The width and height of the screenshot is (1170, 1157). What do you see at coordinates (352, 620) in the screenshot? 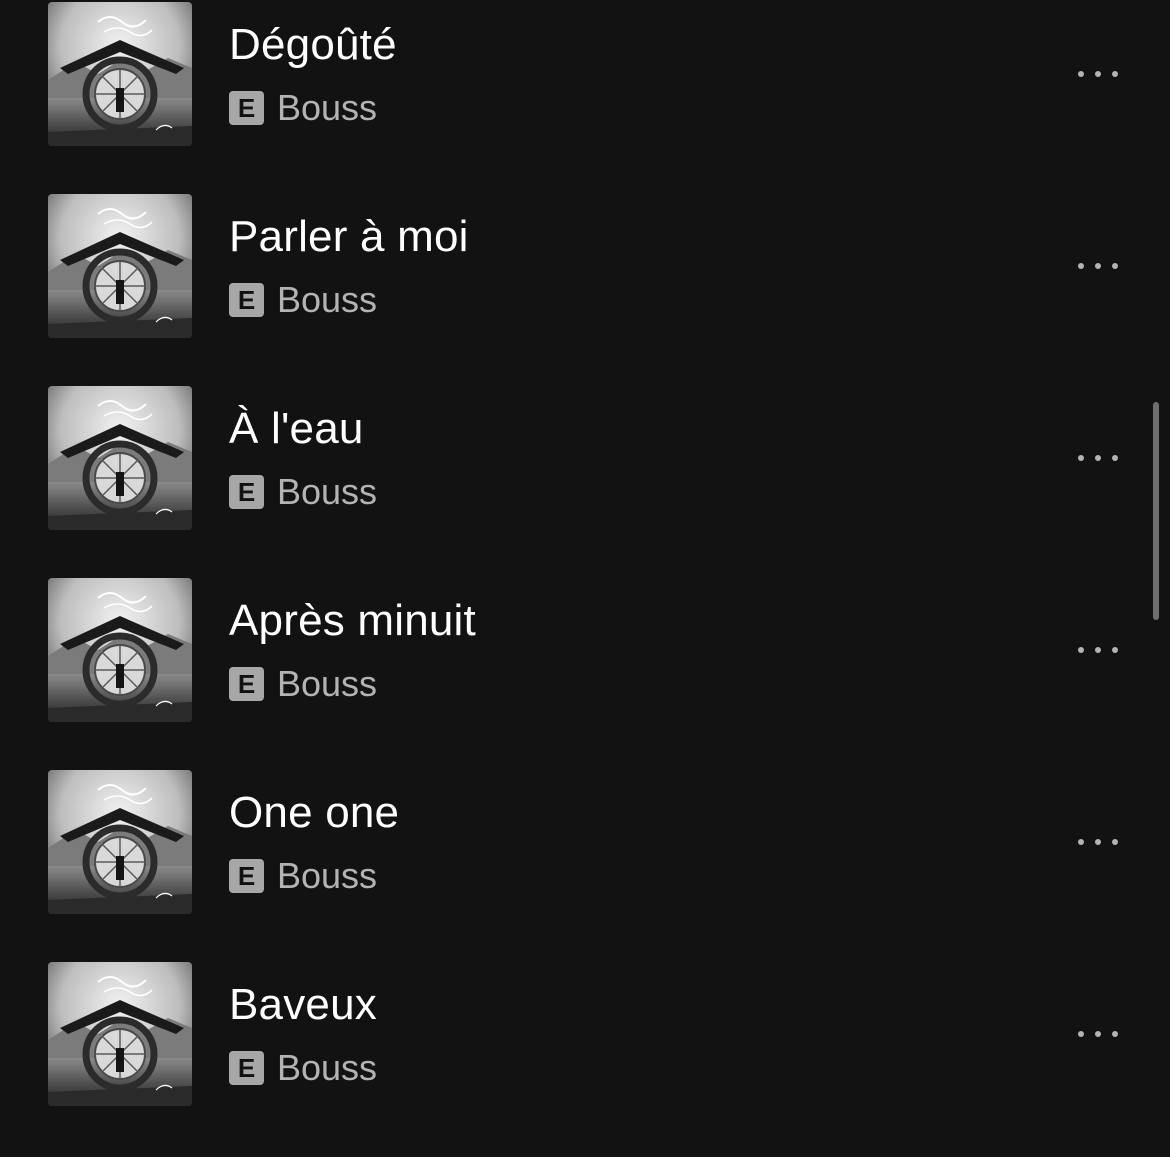
I see `track-title: Après minuit` at bounding box center [352, 620].